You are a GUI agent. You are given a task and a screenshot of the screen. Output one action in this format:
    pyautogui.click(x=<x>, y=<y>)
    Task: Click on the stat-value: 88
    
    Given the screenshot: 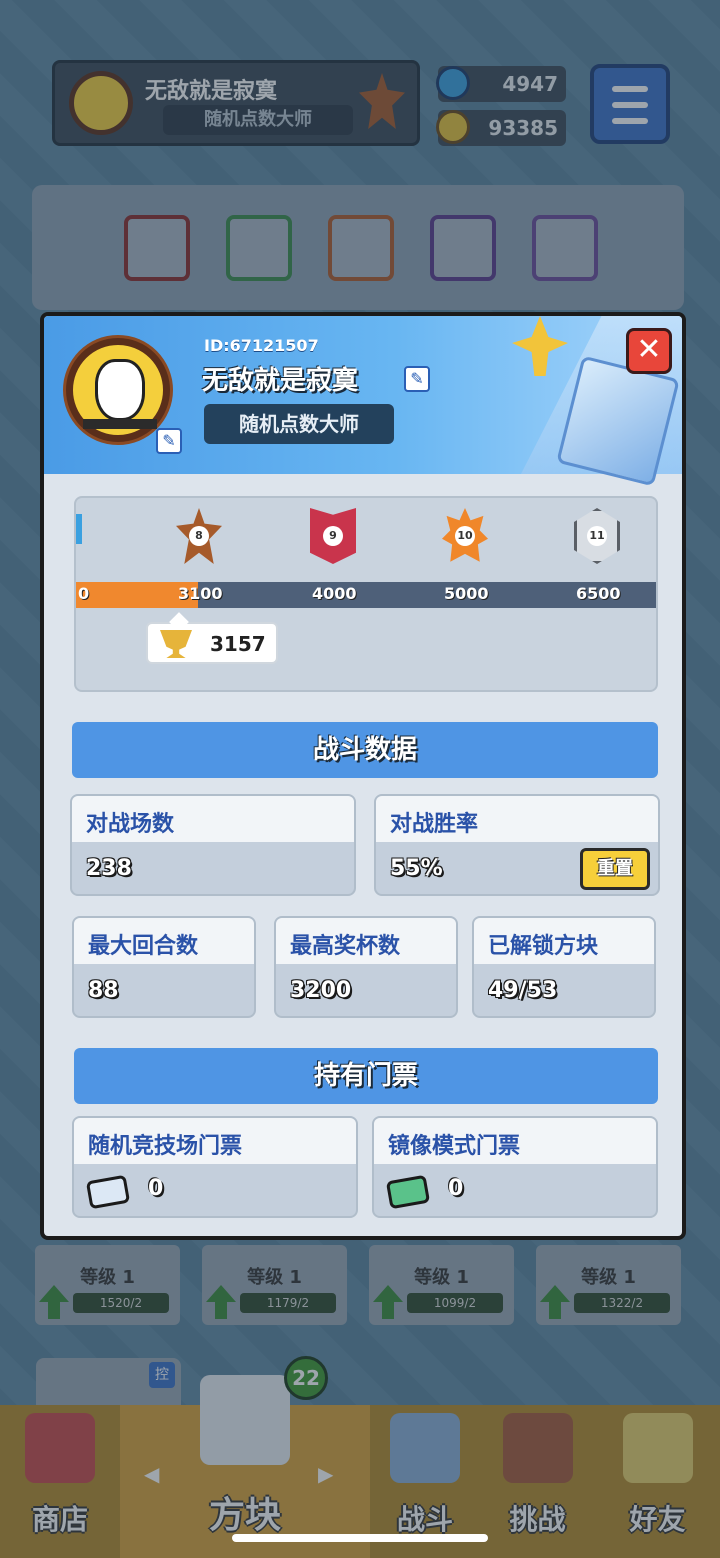 What is the action you would take?
    pyautogui.click(x=103, y=990)
    